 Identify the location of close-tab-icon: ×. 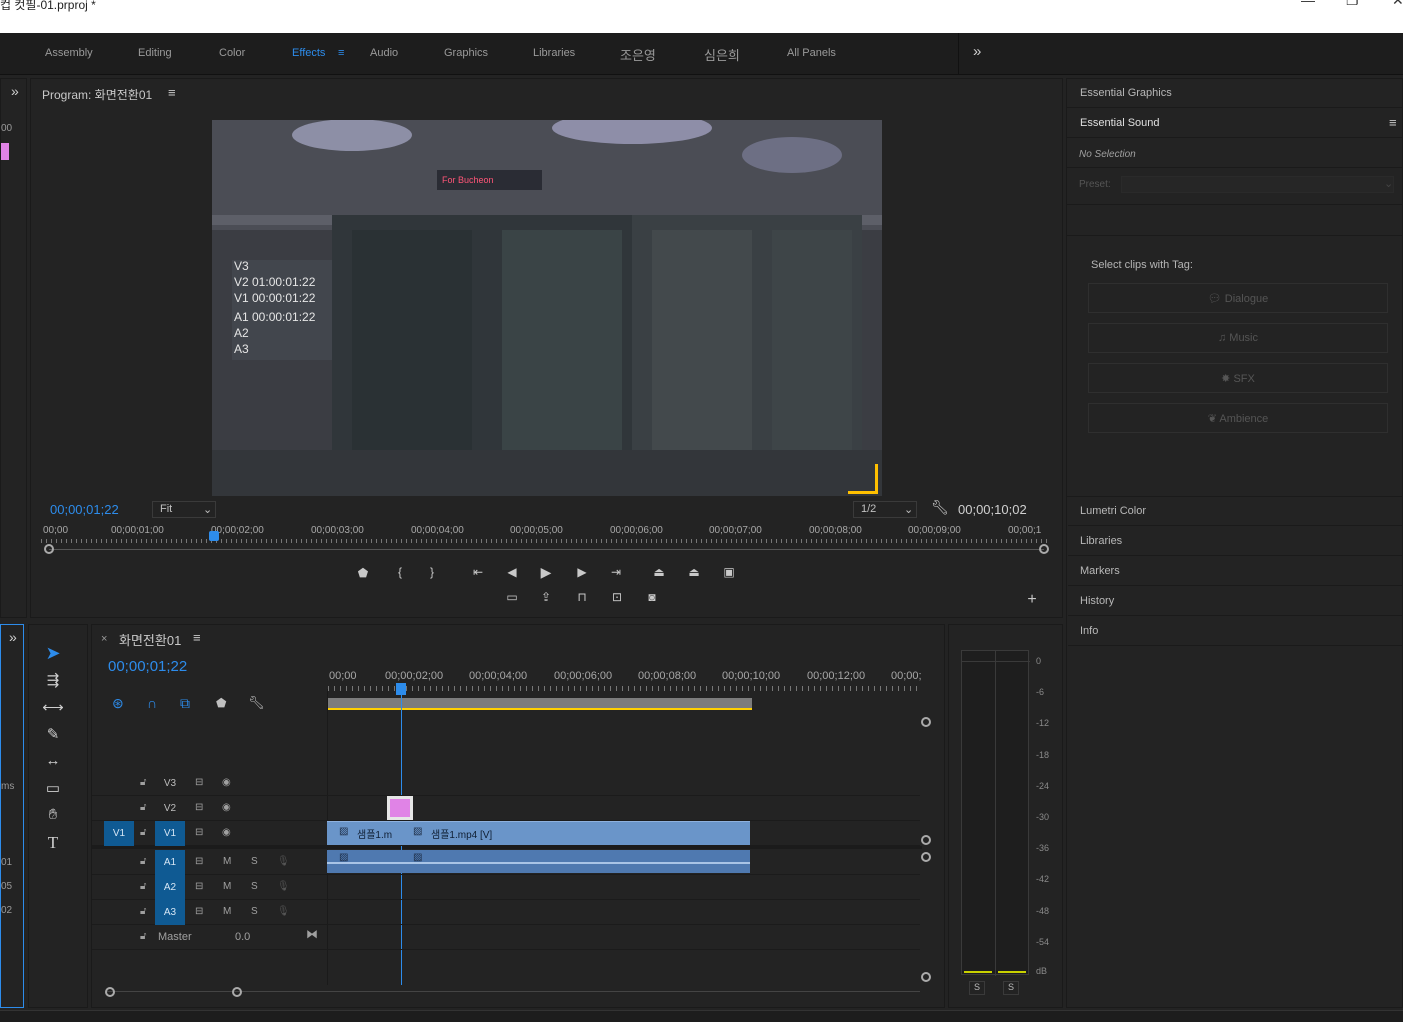
(104, 639).